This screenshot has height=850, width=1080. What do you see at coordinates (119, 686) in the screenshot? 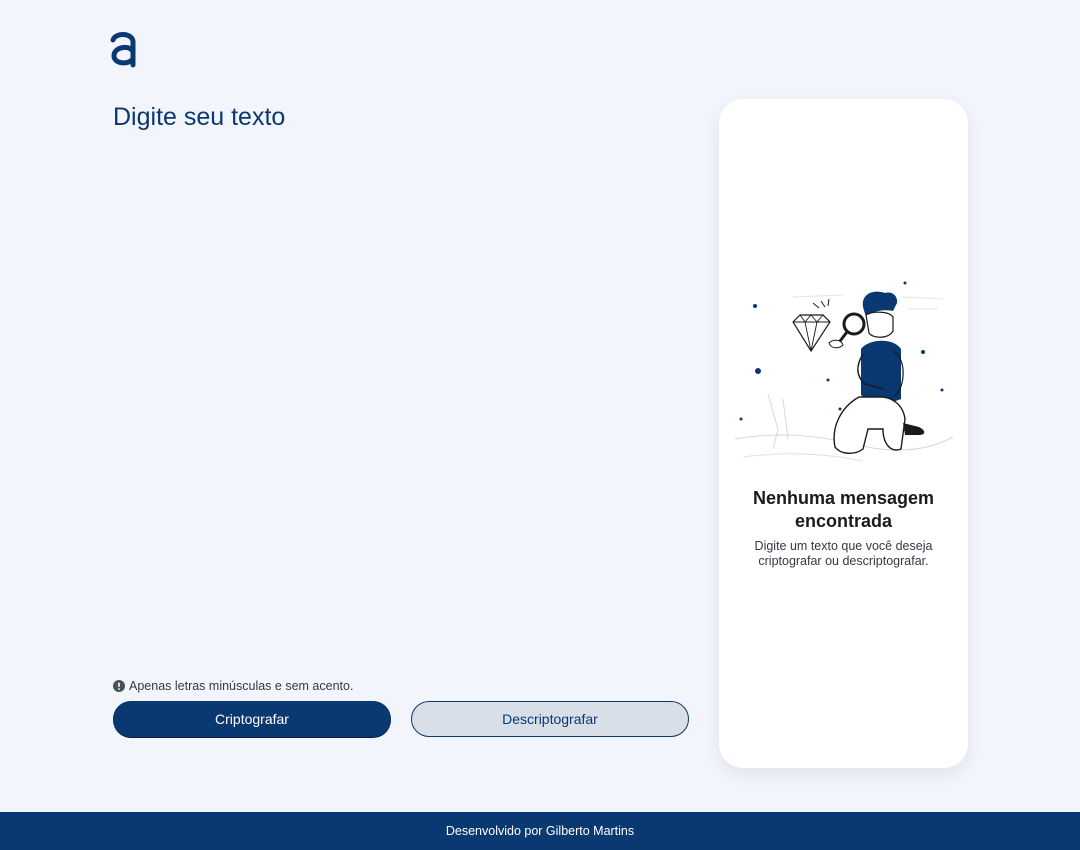
I see `exclamation-circle-icon` at bounding box center [119, 686].